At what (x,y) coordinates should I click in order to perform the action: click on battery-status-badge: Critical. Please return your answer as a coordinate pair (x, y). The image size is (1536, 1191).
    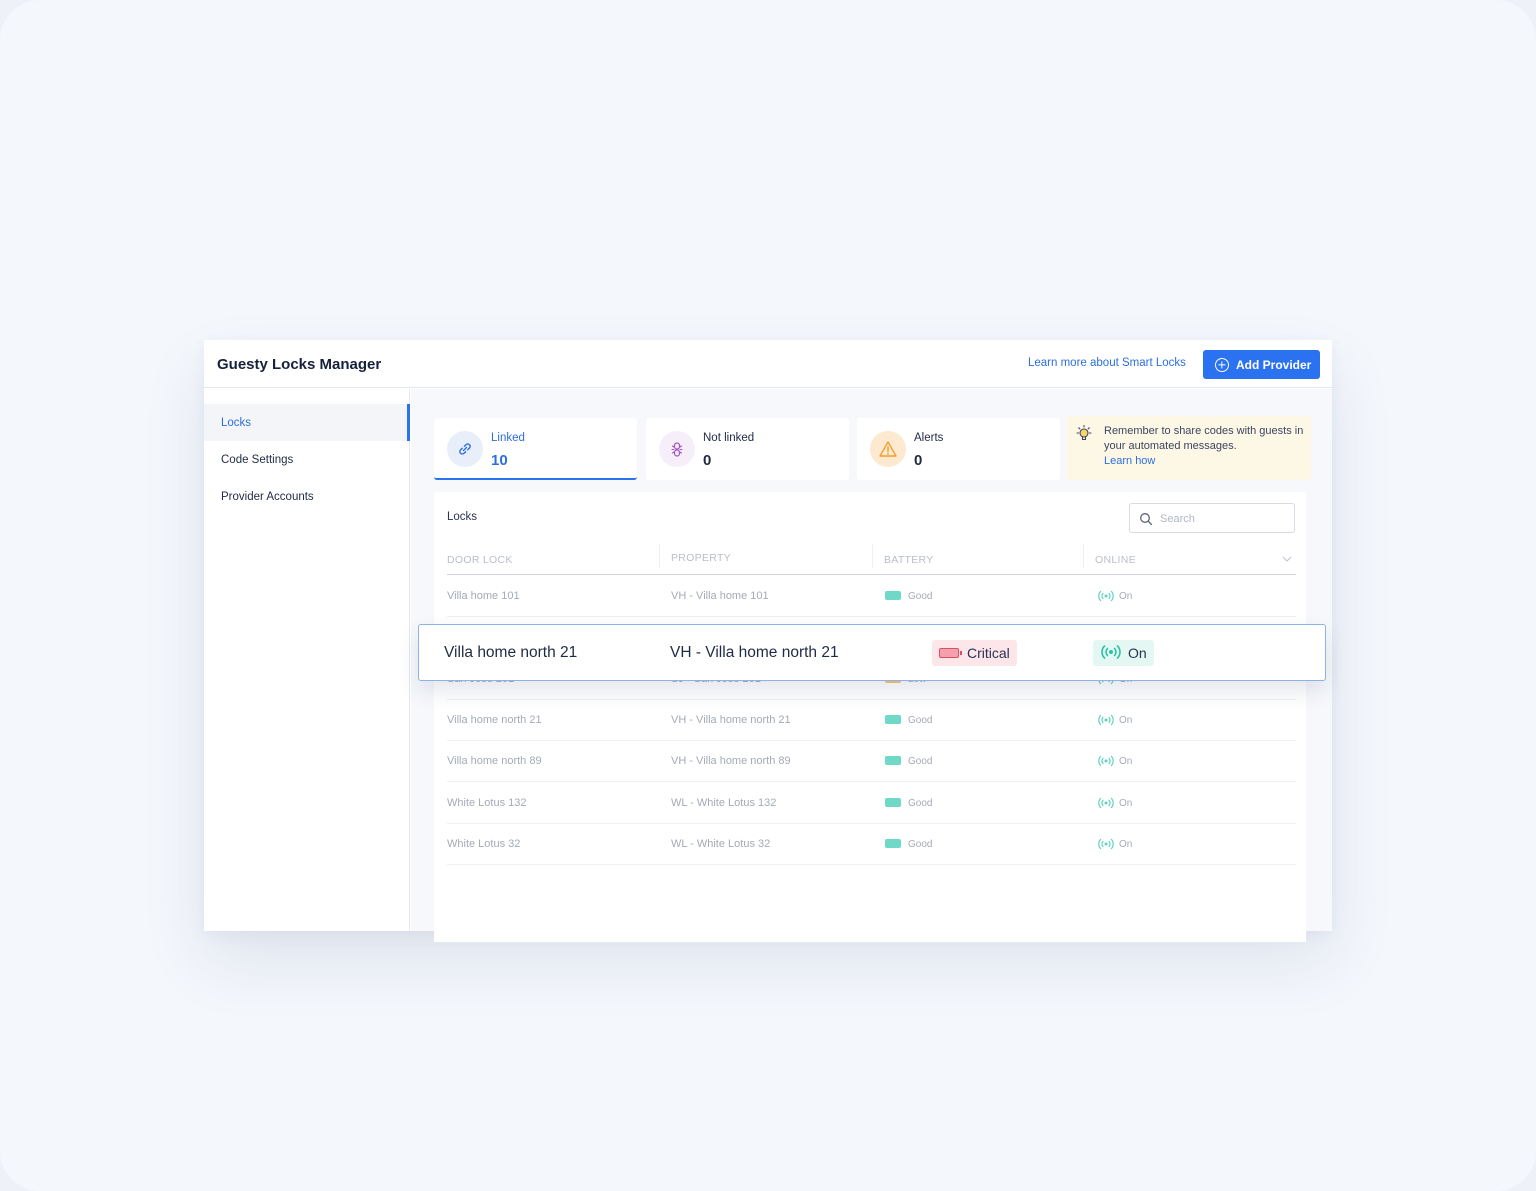
    Looking at the image, I should click on (974, 653).